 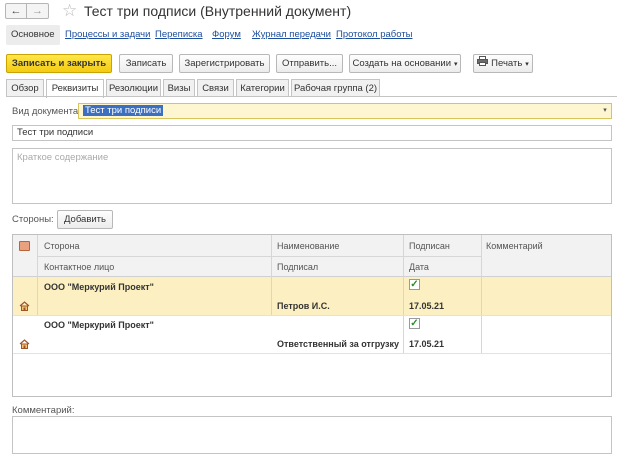 What do you see at coordinates (312, 435) in the screenshot?
I see `comment-textarea` at bounding box center [312, 435].